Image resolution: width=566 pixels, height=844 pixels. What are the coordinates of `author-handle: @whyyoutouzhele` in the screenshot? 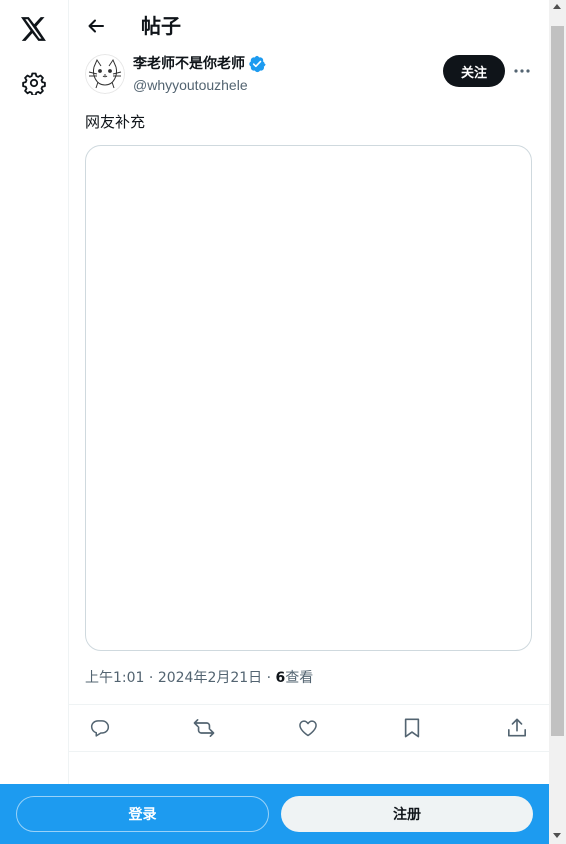 It's located at (190, 85).